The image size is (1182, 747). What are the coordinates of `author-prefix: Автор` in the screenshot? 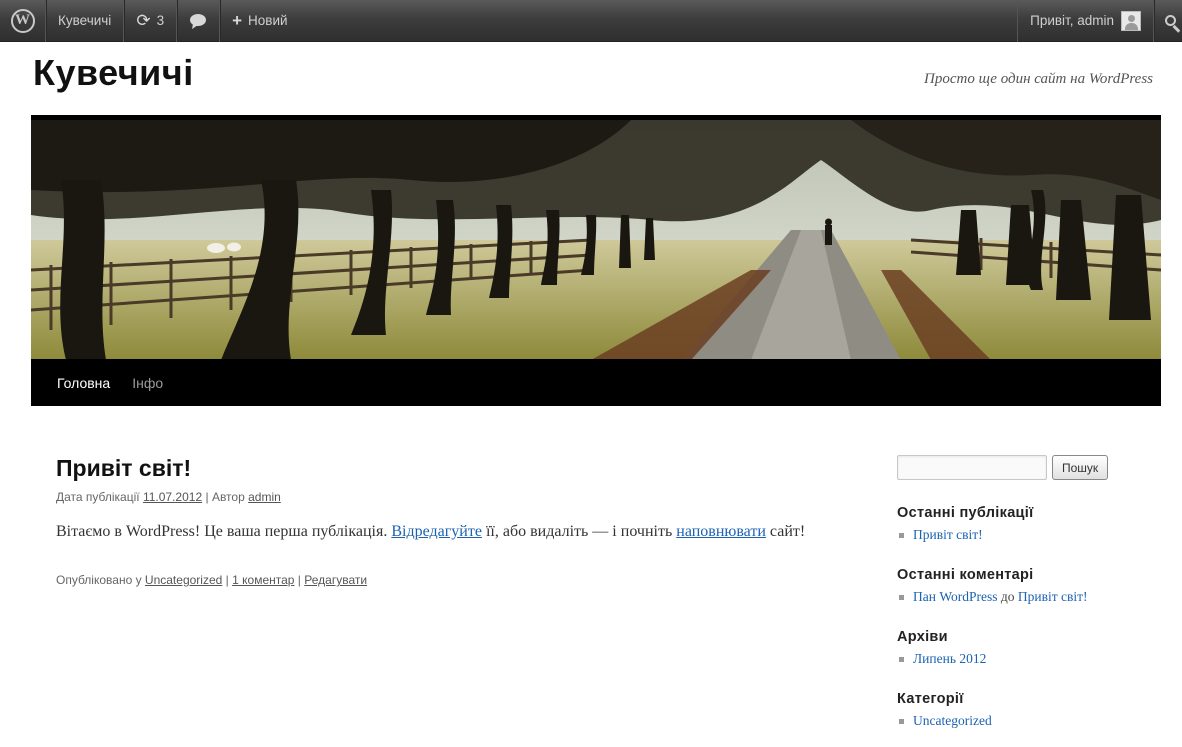 It's located at (228, 497).